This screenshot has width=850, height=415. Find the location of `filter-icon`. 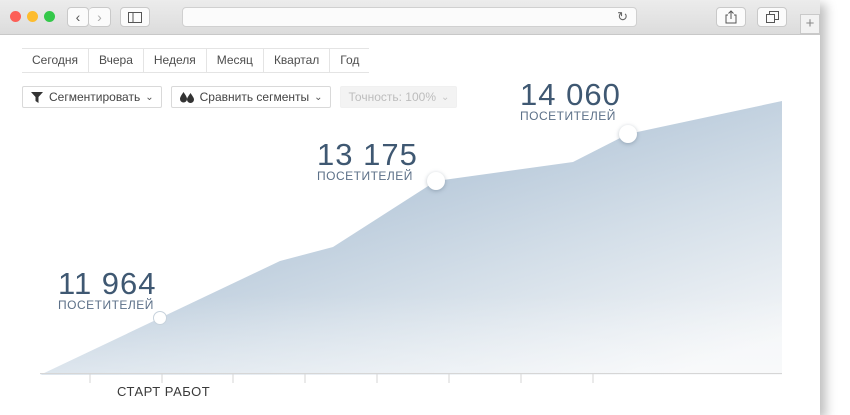

filter-icon is located at coordinates (37, 97).